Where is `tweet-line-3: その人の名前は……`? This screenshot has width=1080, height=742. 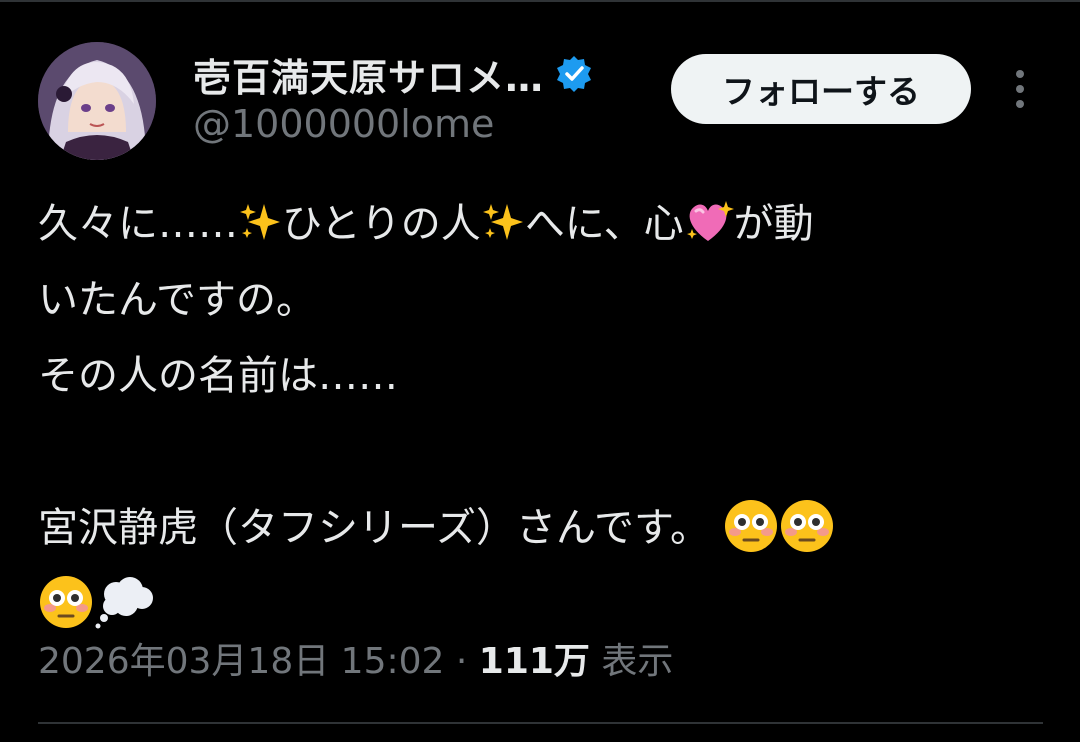 tweet-line-3: その人の名前は…… is located at coordinates (218, 376).